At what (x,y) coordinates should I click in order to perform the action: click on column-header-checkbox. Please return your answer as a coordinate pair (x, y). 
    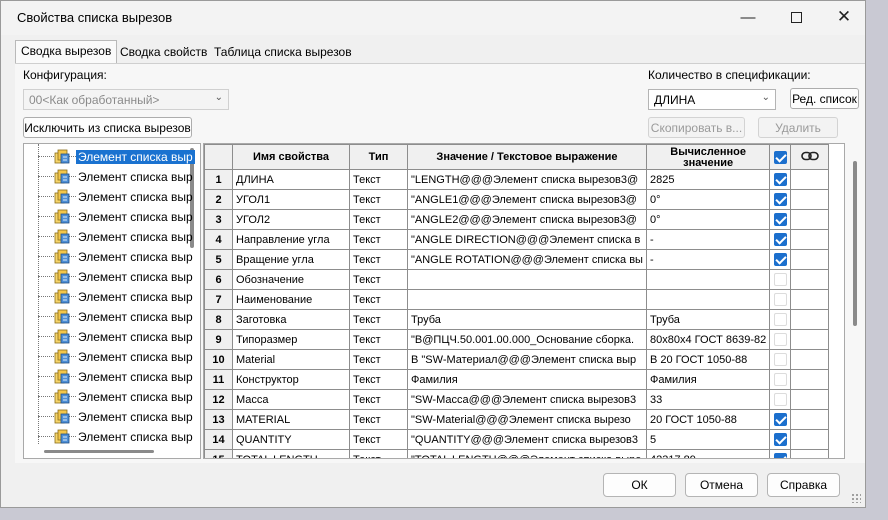
    Looking at the image, I should click on (780, 157).